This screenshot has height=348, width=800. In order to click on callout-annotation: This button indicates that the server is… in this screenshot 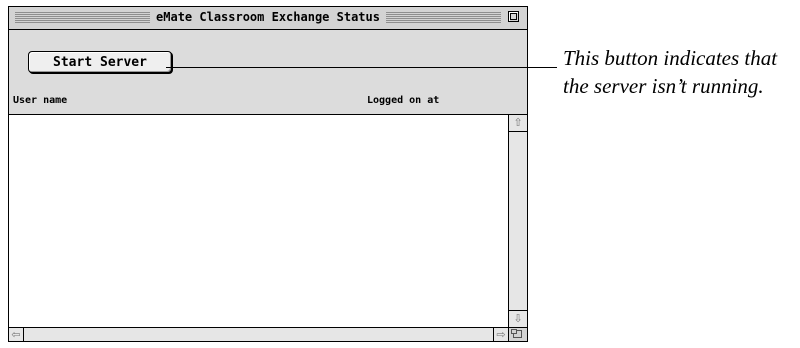, I will do `click(681, 72)`.